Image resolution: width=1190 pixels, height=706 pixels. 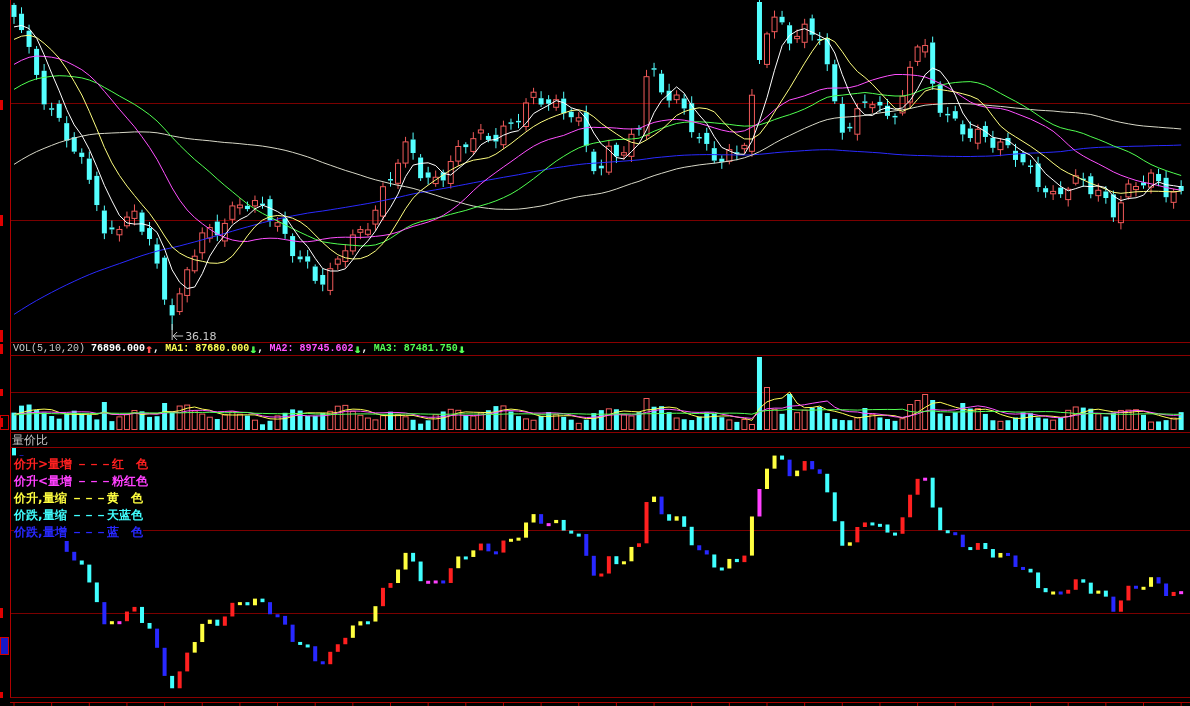 I want to click on trend-arrow: ↓, so click(x=357, y=349).